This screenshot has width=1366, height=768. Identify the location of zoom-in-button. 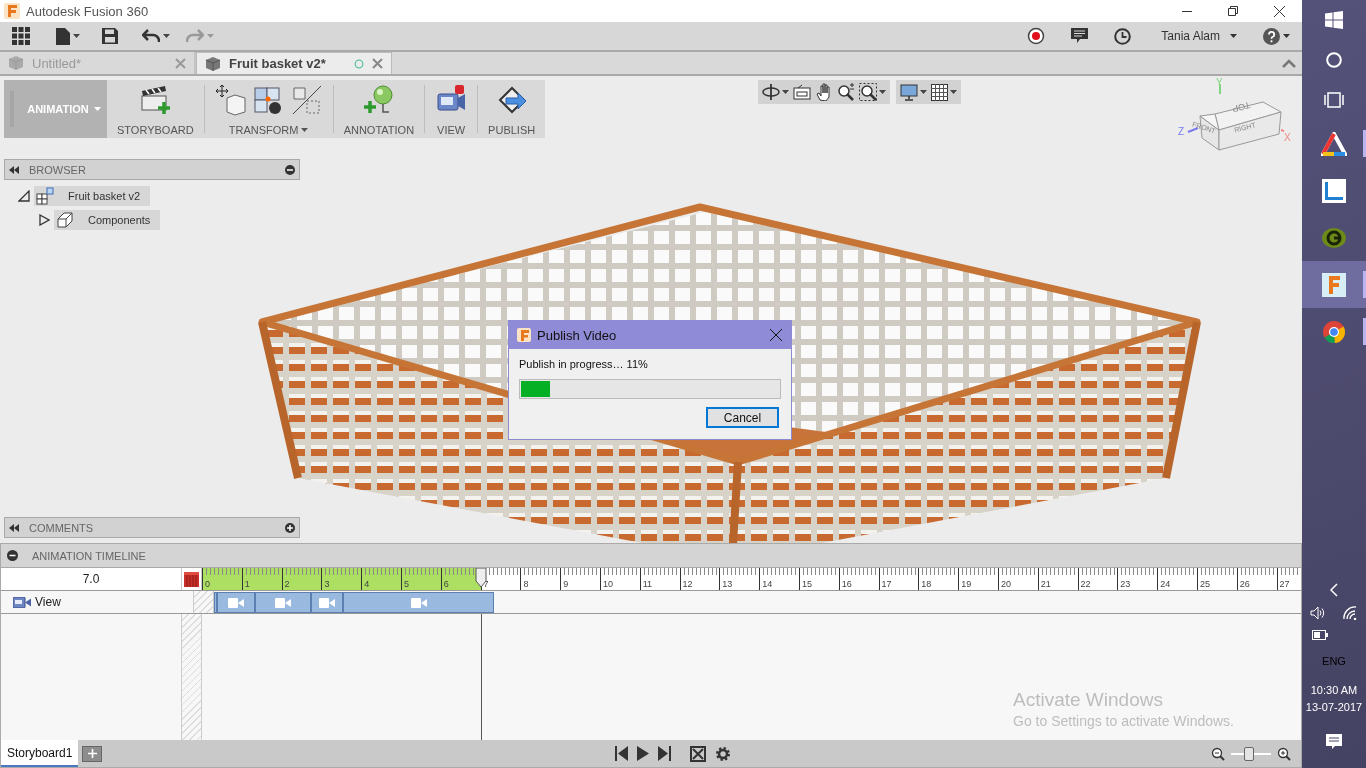
(1284, 753).